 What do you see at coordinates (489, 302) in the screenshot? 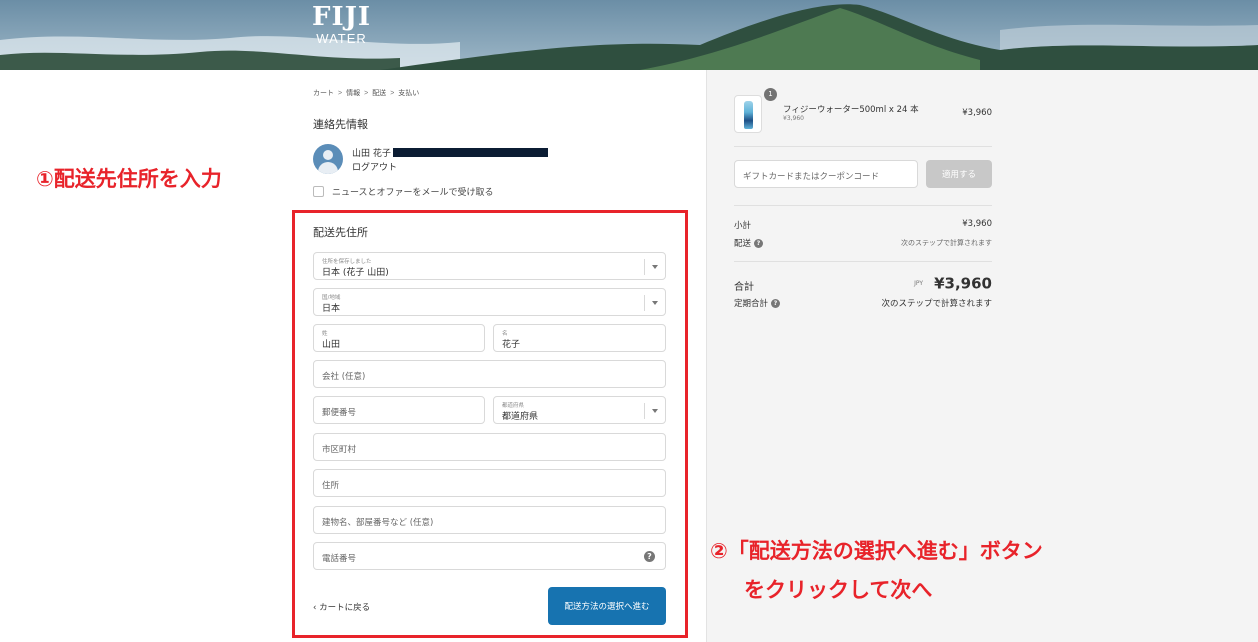
I see `country-select: 国/地域 日本` at bounding box center [489, 302].